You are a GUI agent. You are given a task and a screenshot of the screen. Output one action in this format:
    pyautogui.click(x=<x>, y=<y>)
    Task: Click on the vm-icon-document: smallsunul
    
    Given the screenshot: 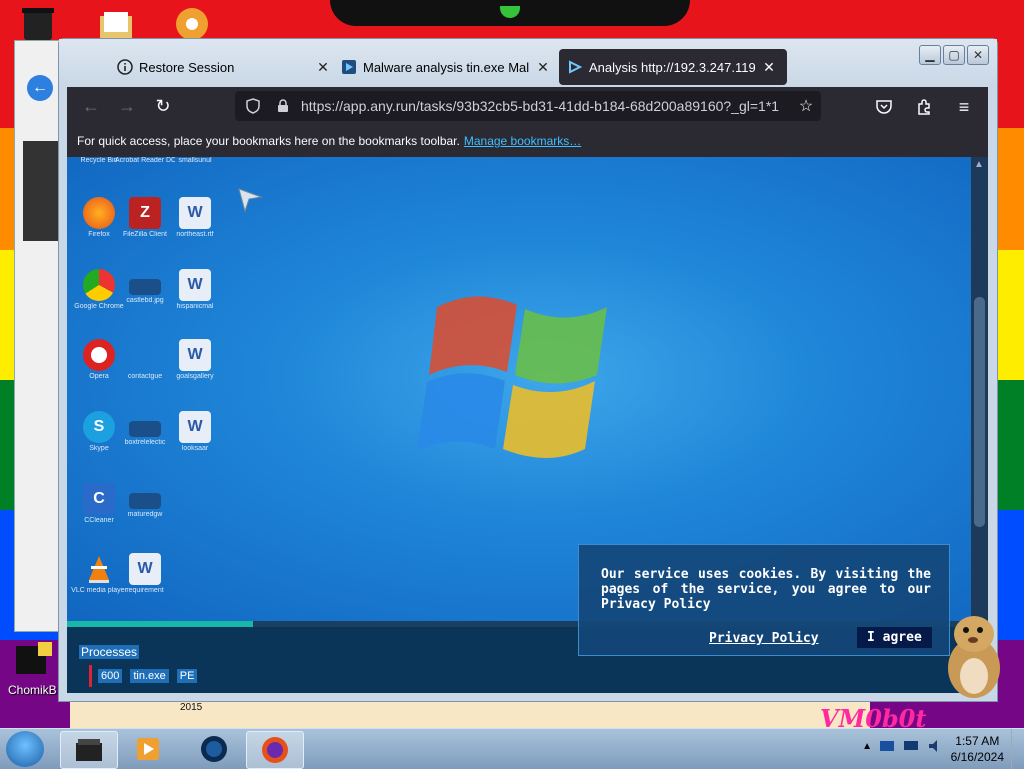 What is the action you would take?
    pyautogui.click(x=195, y=160)
    